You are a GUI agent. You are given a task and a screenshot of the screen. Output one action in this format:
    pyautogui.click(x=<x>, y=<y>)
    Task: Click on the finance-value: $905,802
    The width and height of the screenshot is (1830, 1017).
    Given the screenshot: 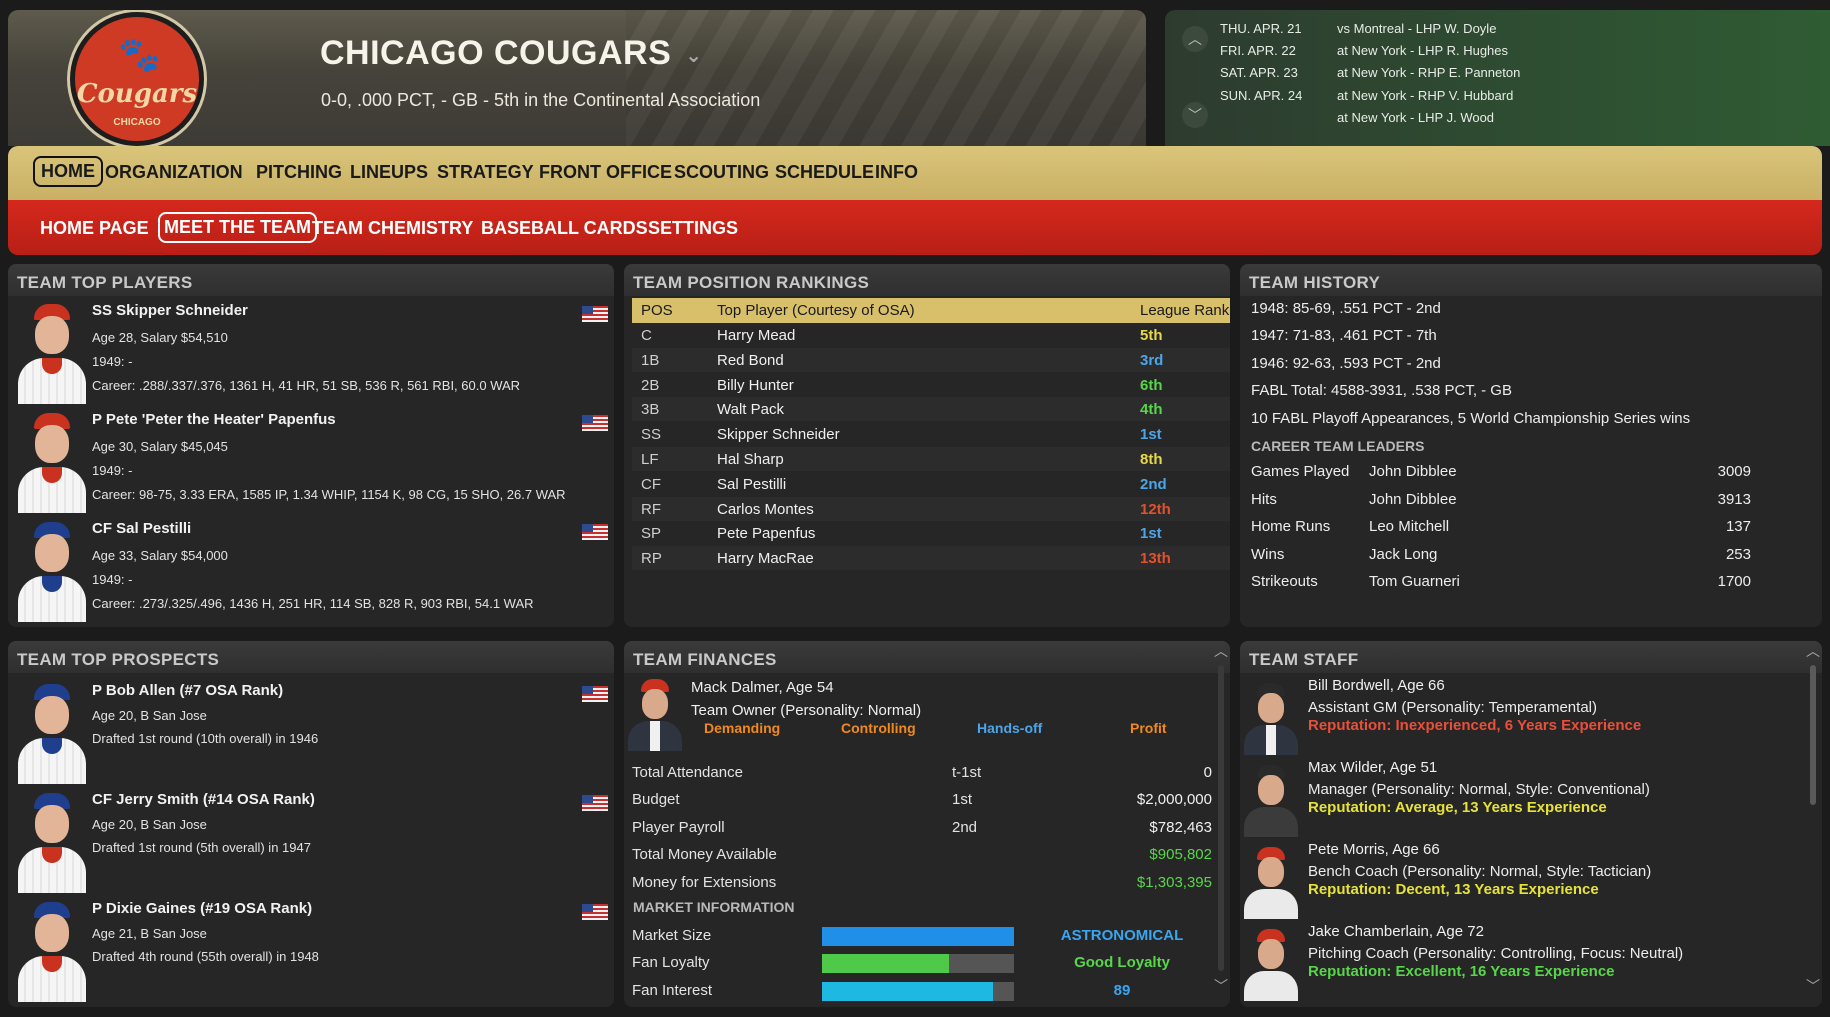 What is the action you would take?
    pyautogui.click(x=1180, y=855)
    